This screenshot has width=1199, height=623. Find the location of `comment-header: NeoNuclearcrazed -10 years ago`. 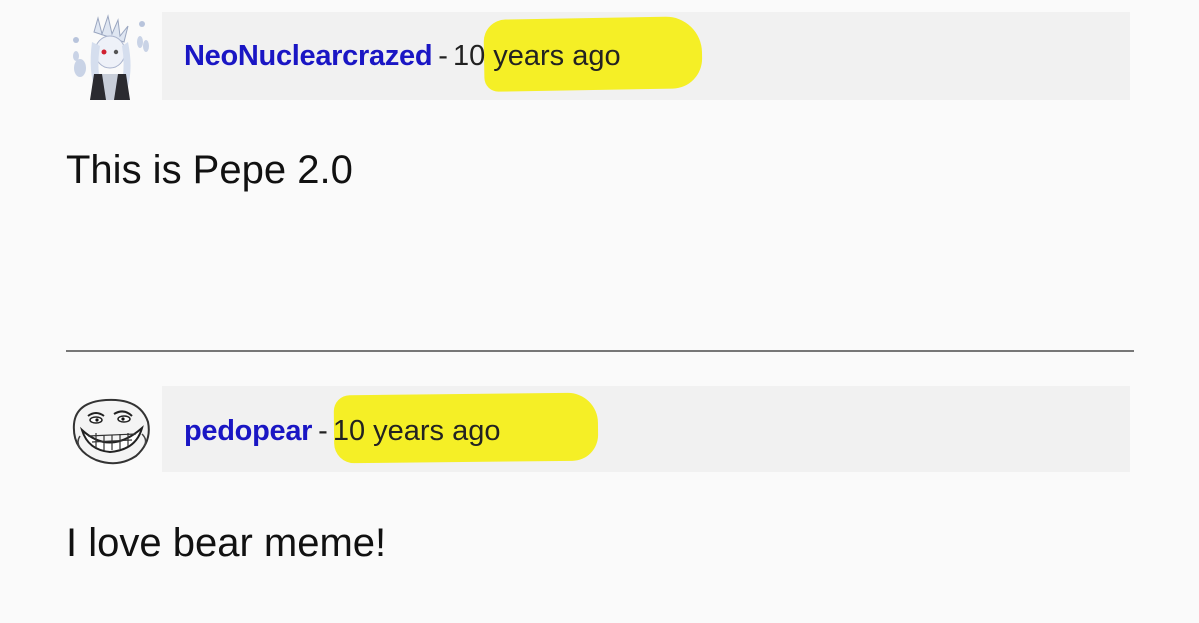

comment-header: NeoNuclearcrazed -10 years ago is located at coordinates (646, 56).